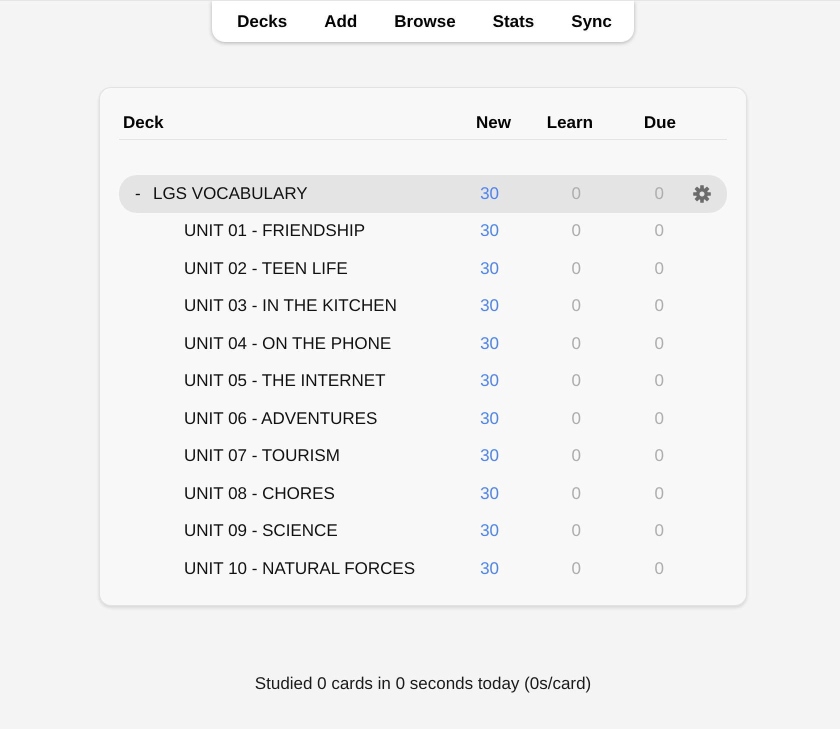  What do you see at coordinates (569, 123) in the screenshot?
I see `column-header: Learn` at bounding box center [569, 123].